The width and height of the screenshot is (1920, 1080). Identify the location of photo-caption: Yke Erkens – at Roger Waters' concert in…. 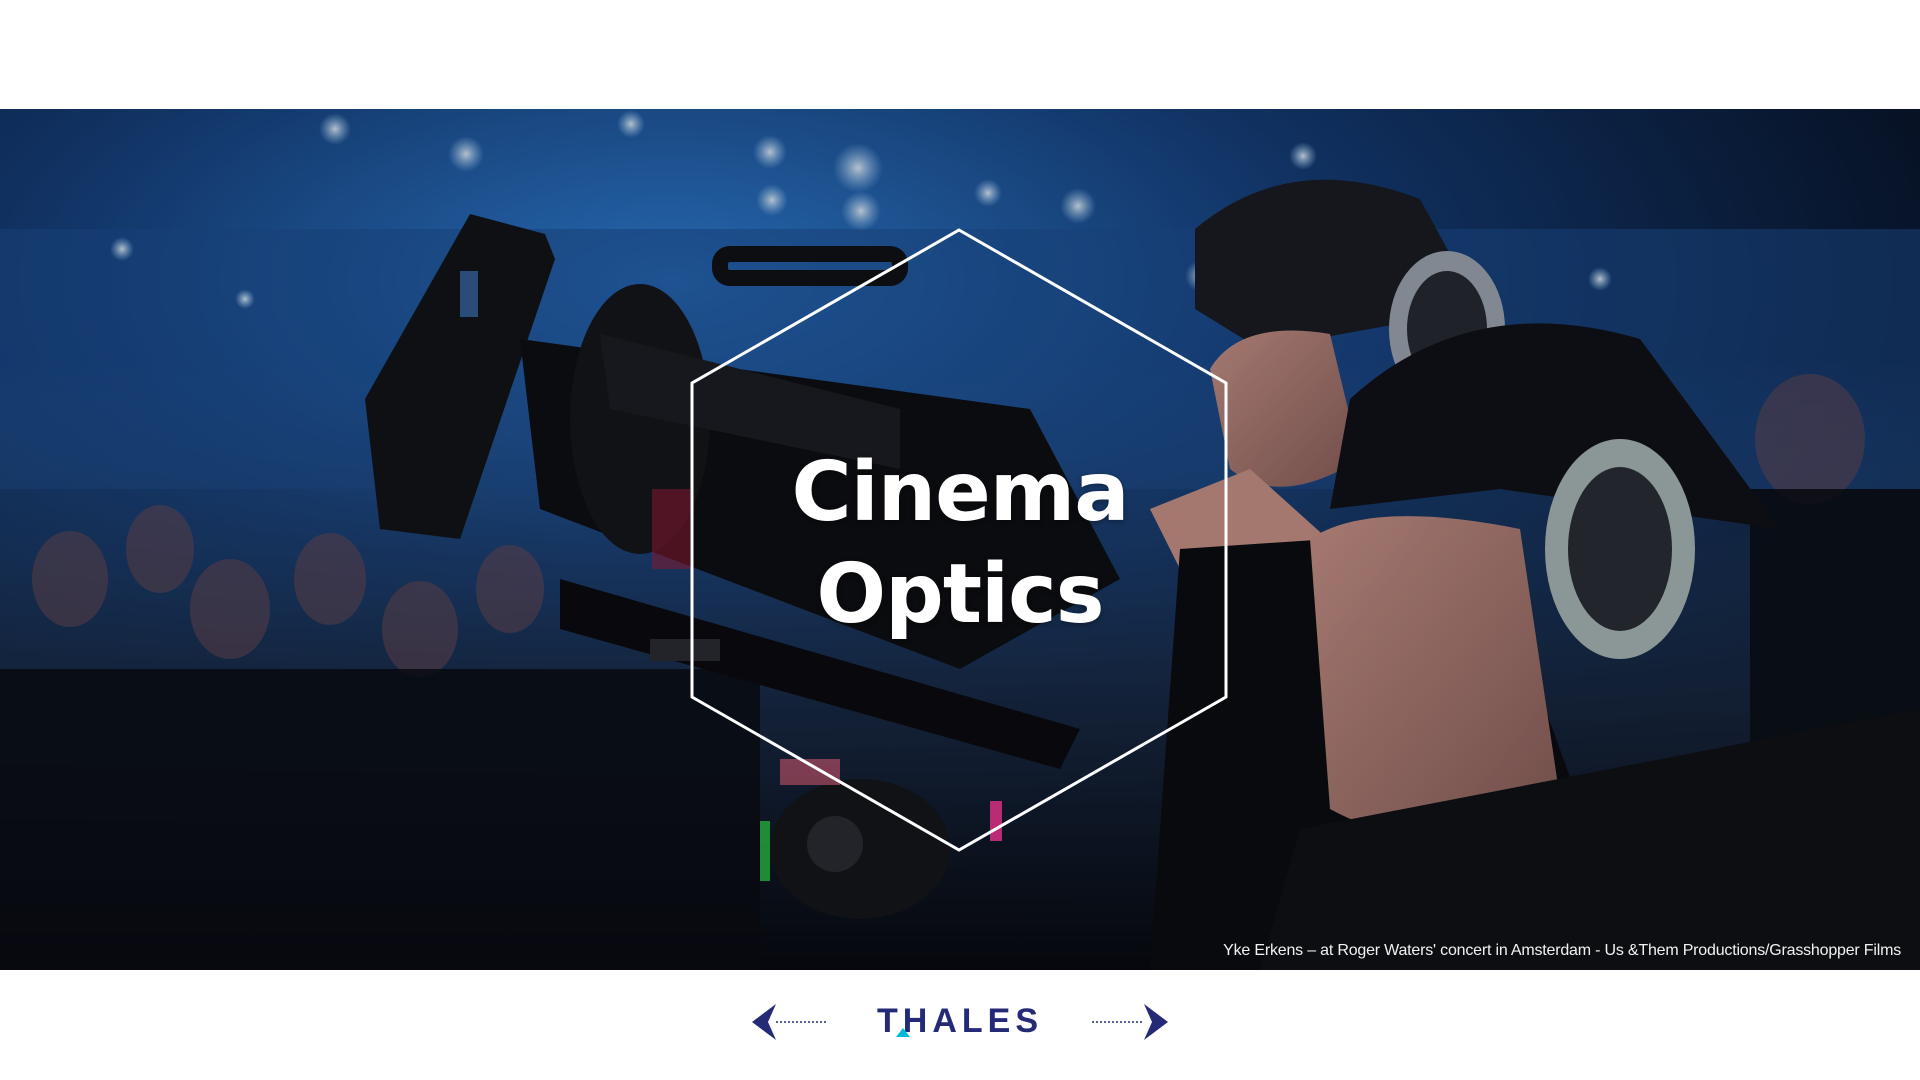
(1562, 950).